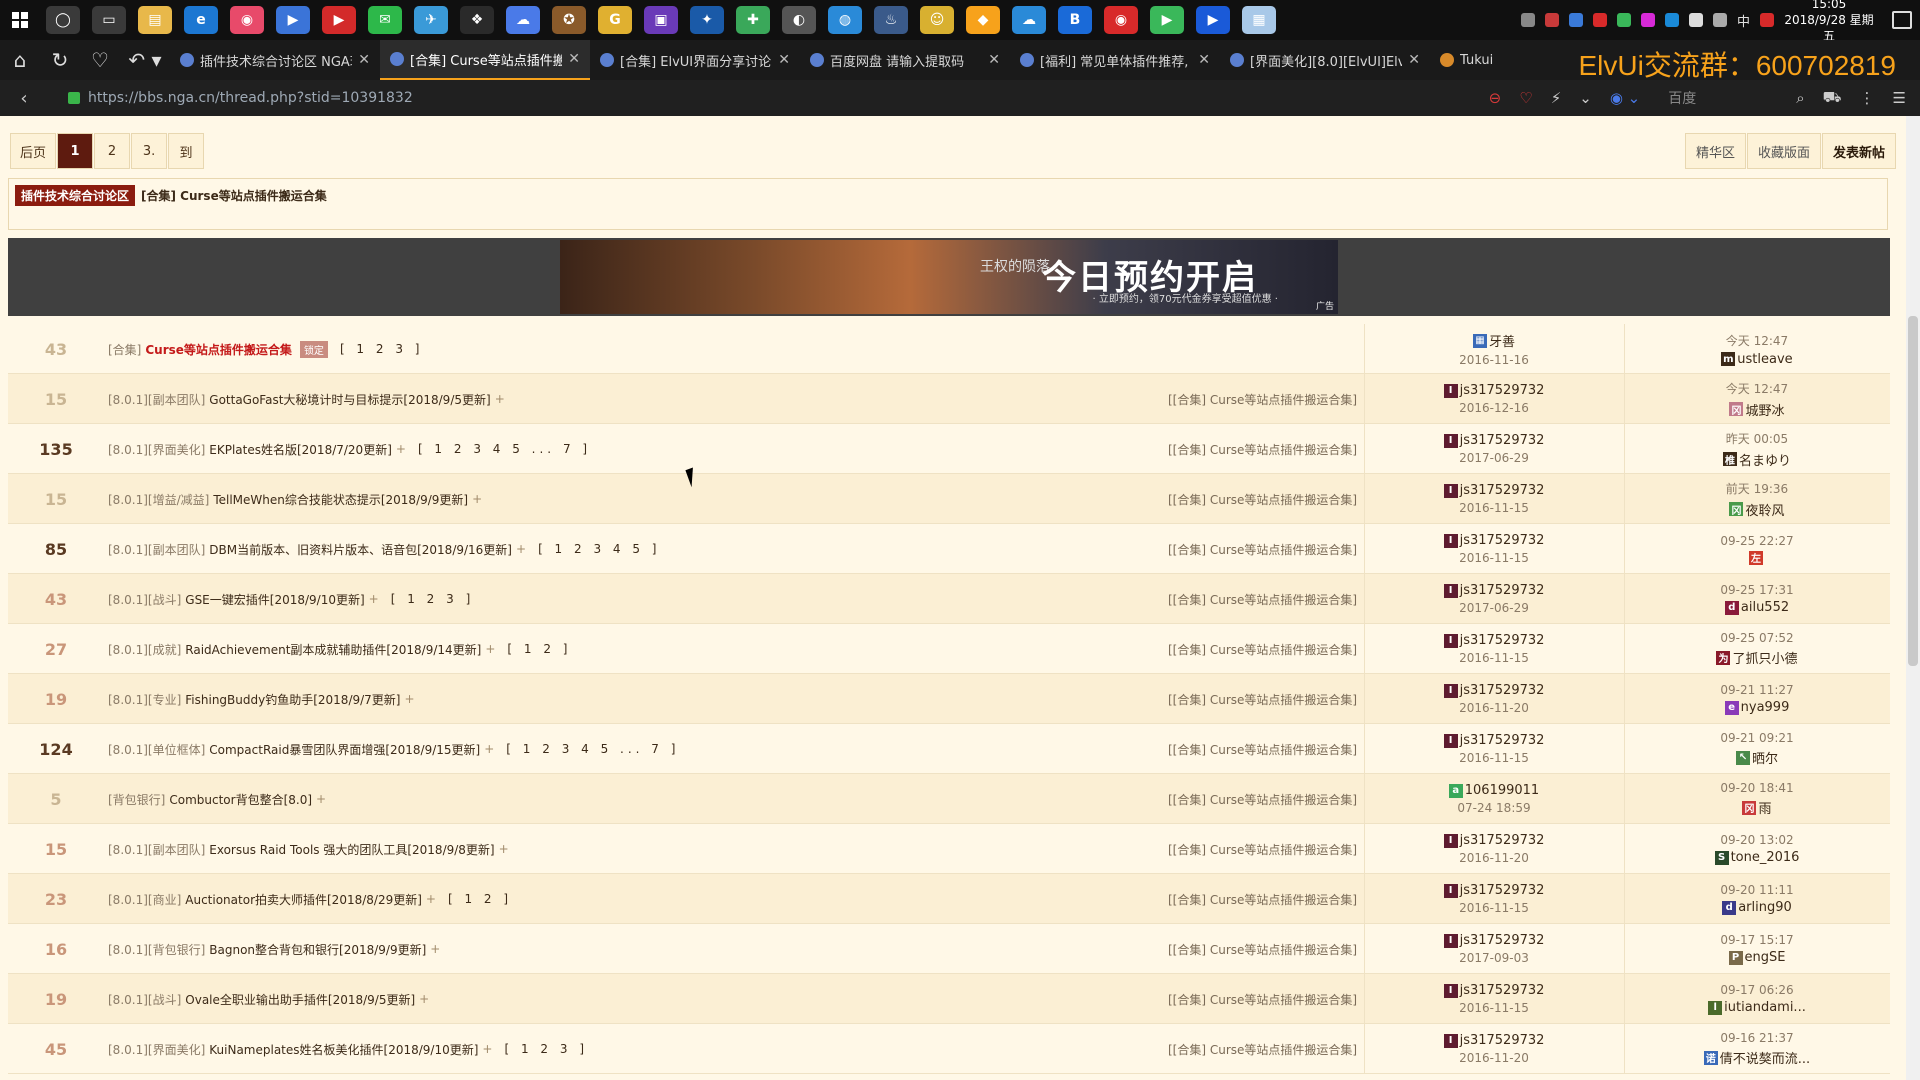  Describe the element at coordinates (1121, 20) in the screenshot. I see `red-app-icon: ◉` at that location.